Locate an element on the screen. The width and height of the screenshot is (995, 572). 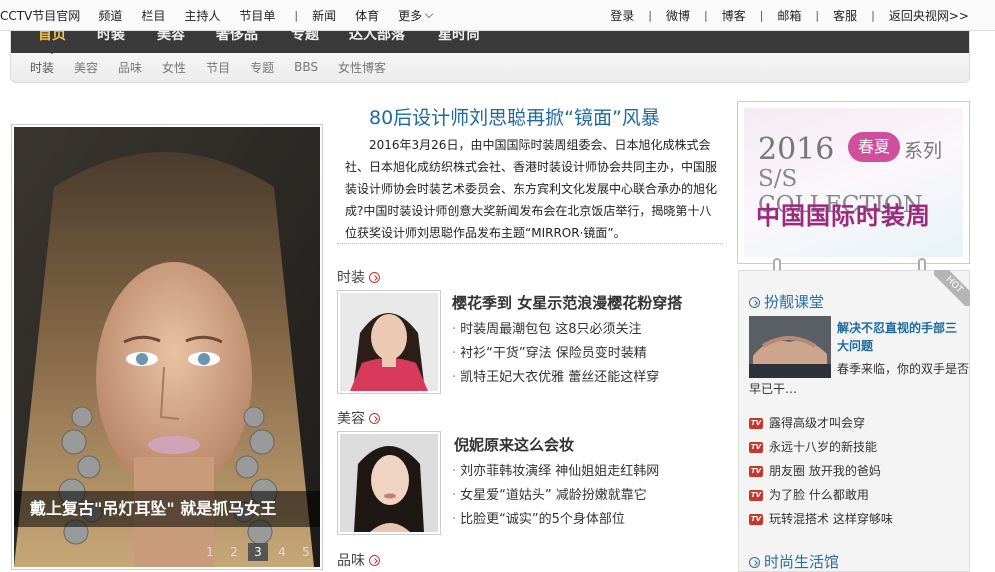
tv-item-label: 朋友圈 放开我的爸妈 is located at coordinates (825, 471).